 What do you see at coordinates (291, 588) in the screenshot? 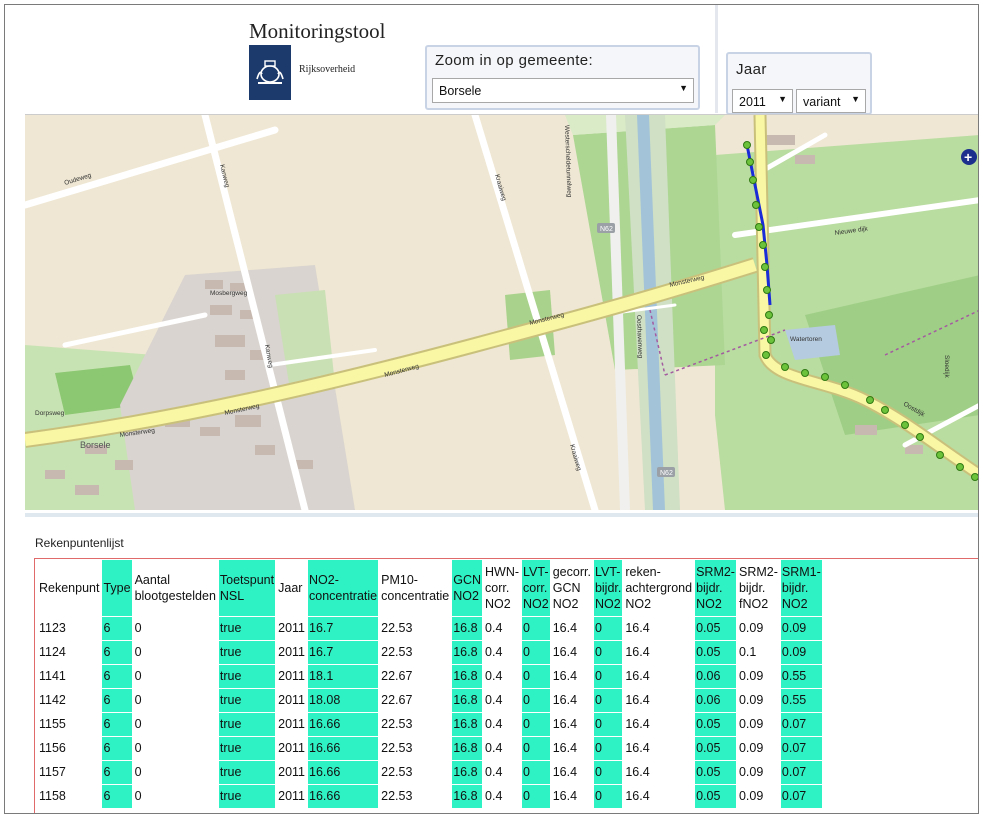
I see `column-header: Jaar` at bounding box center [291, 588].